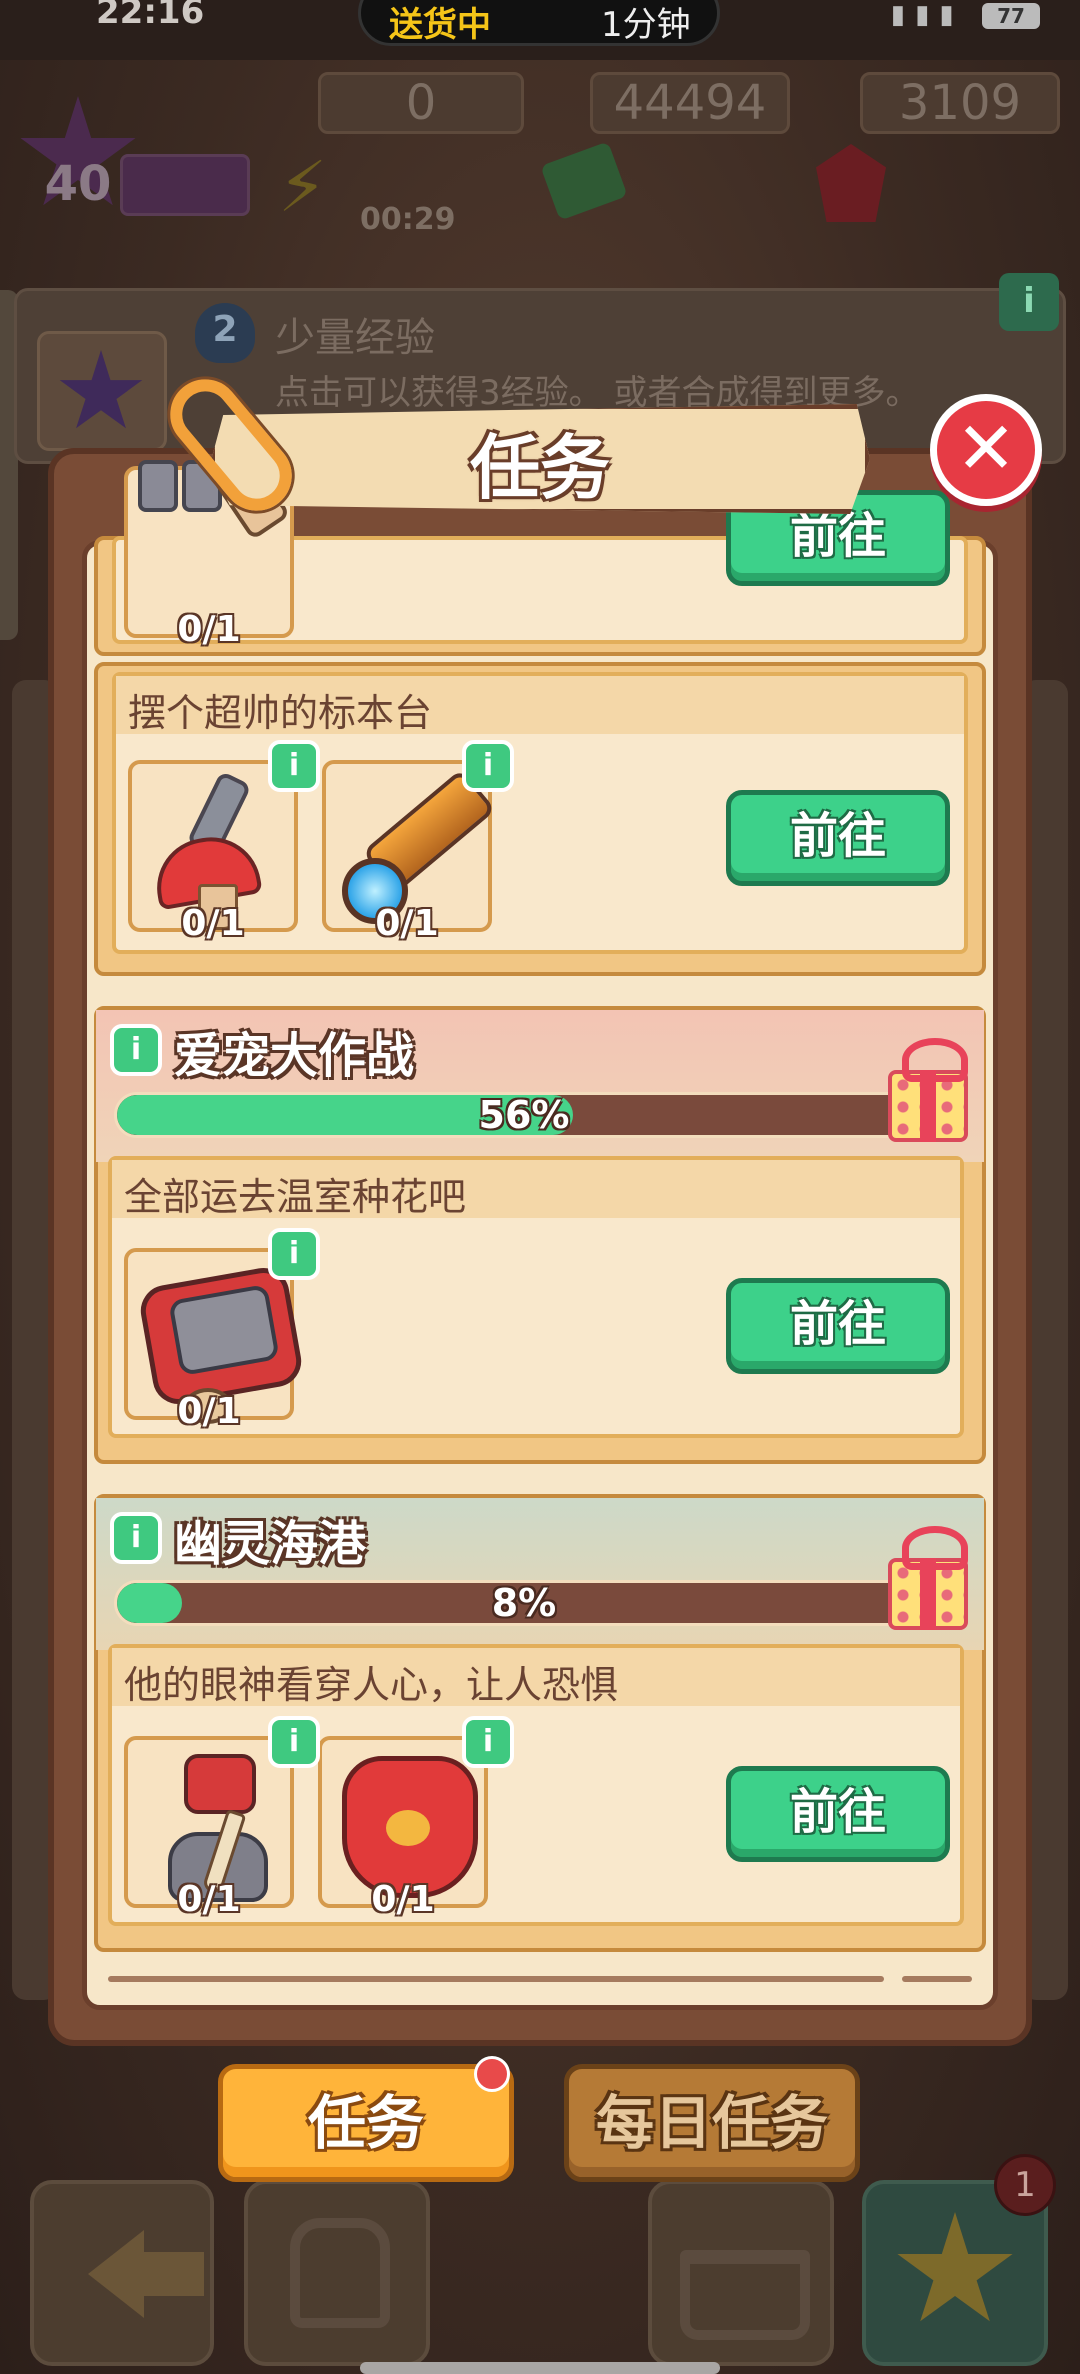 This screenshot has height=2374, width=1080. What do you see at coordinates (225, 329) in the screenshot?
I see `badge-number: 2` at bounding box center [225, 329].